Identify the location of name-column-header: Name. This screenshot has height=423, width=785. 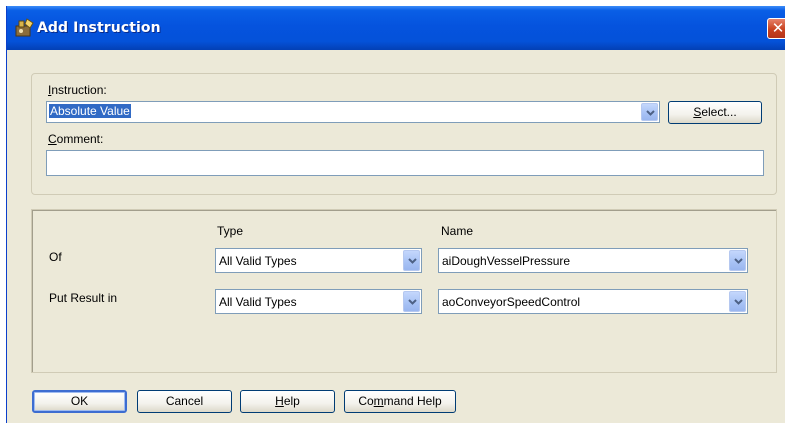
(457, 231).